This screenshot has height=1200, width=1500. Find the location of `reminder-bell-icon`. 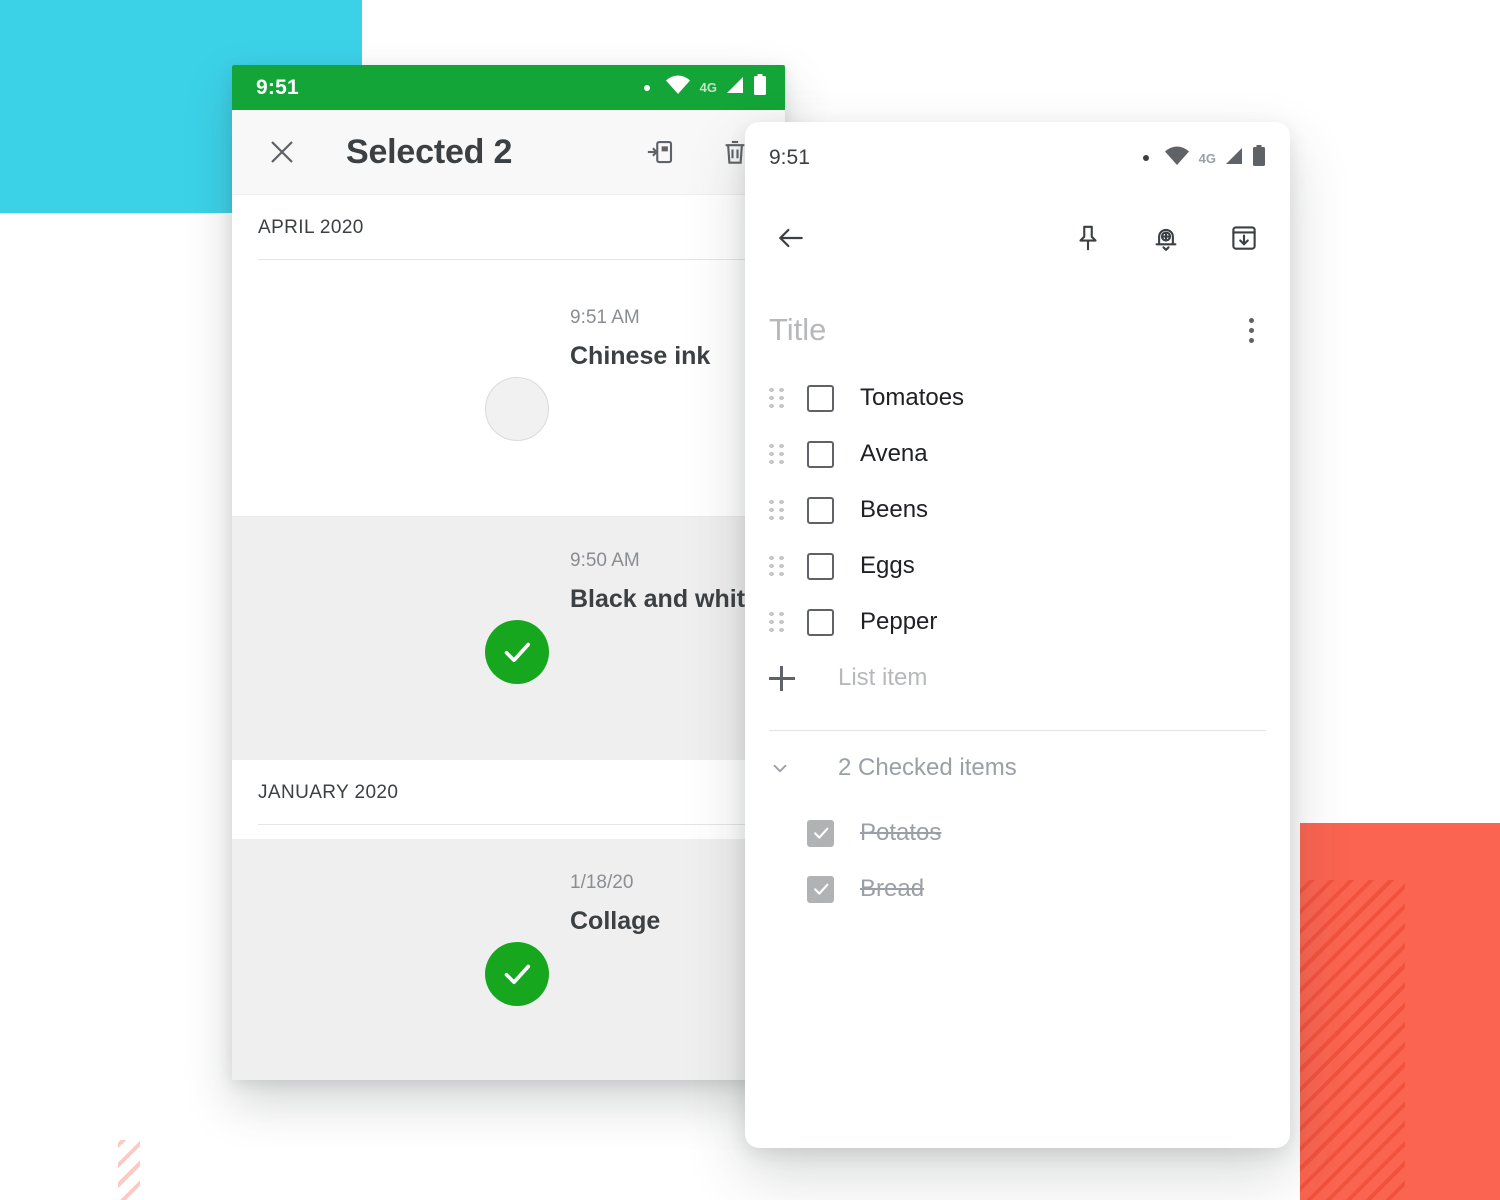

reminder-bell-icon is located at coordinates (1166, 238).